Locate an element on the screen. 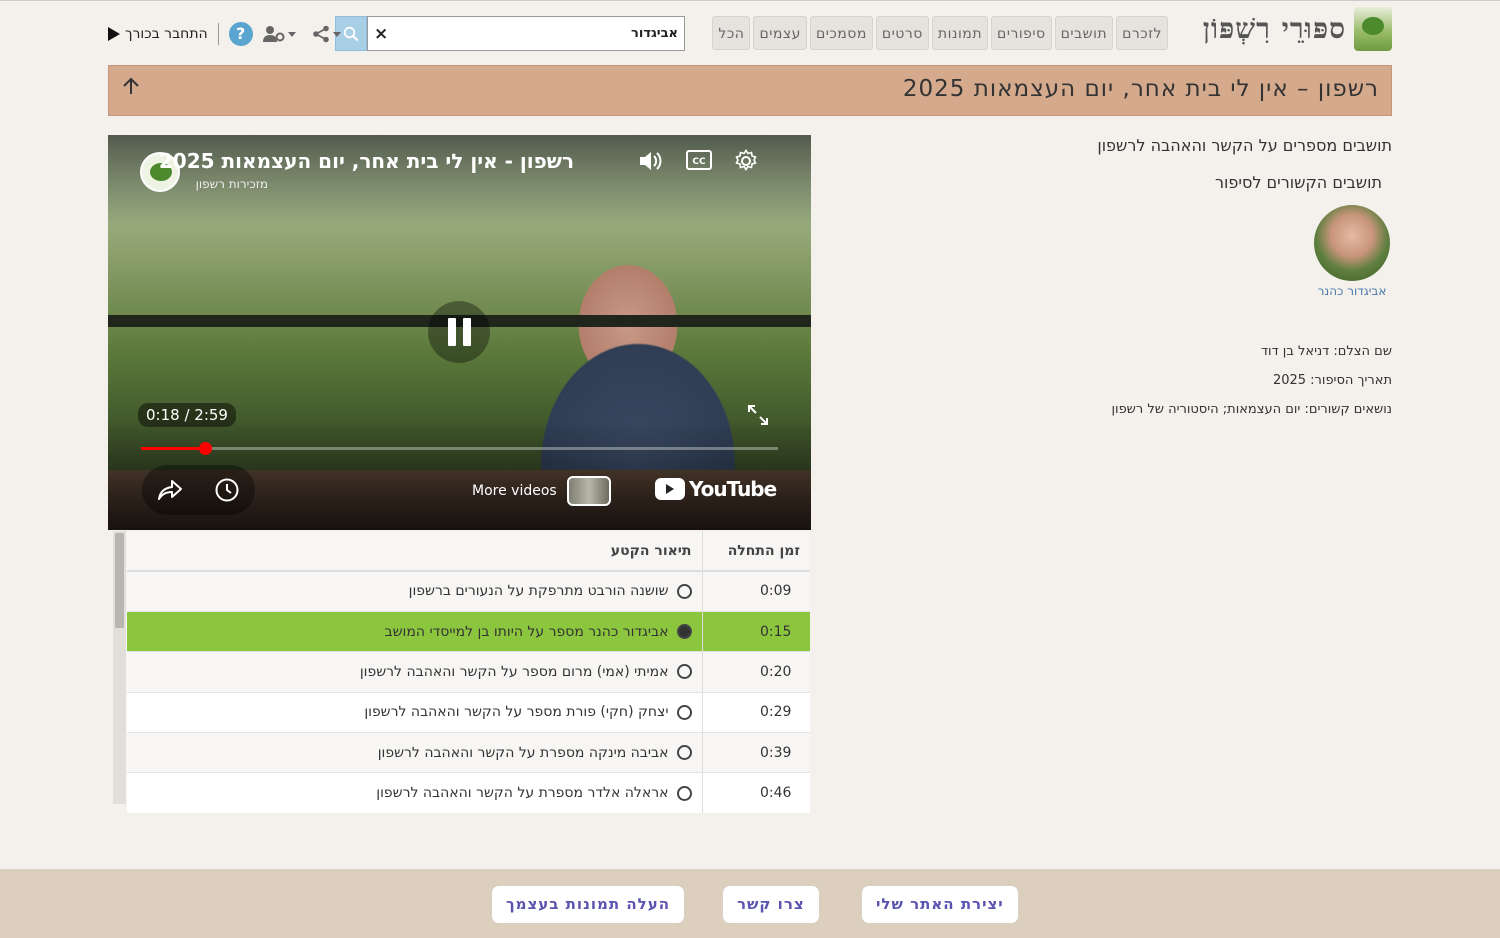 The width and height of the screenshot is (1500, 938). login-button: התחבר בכורך is located at coordinates (158, 34).